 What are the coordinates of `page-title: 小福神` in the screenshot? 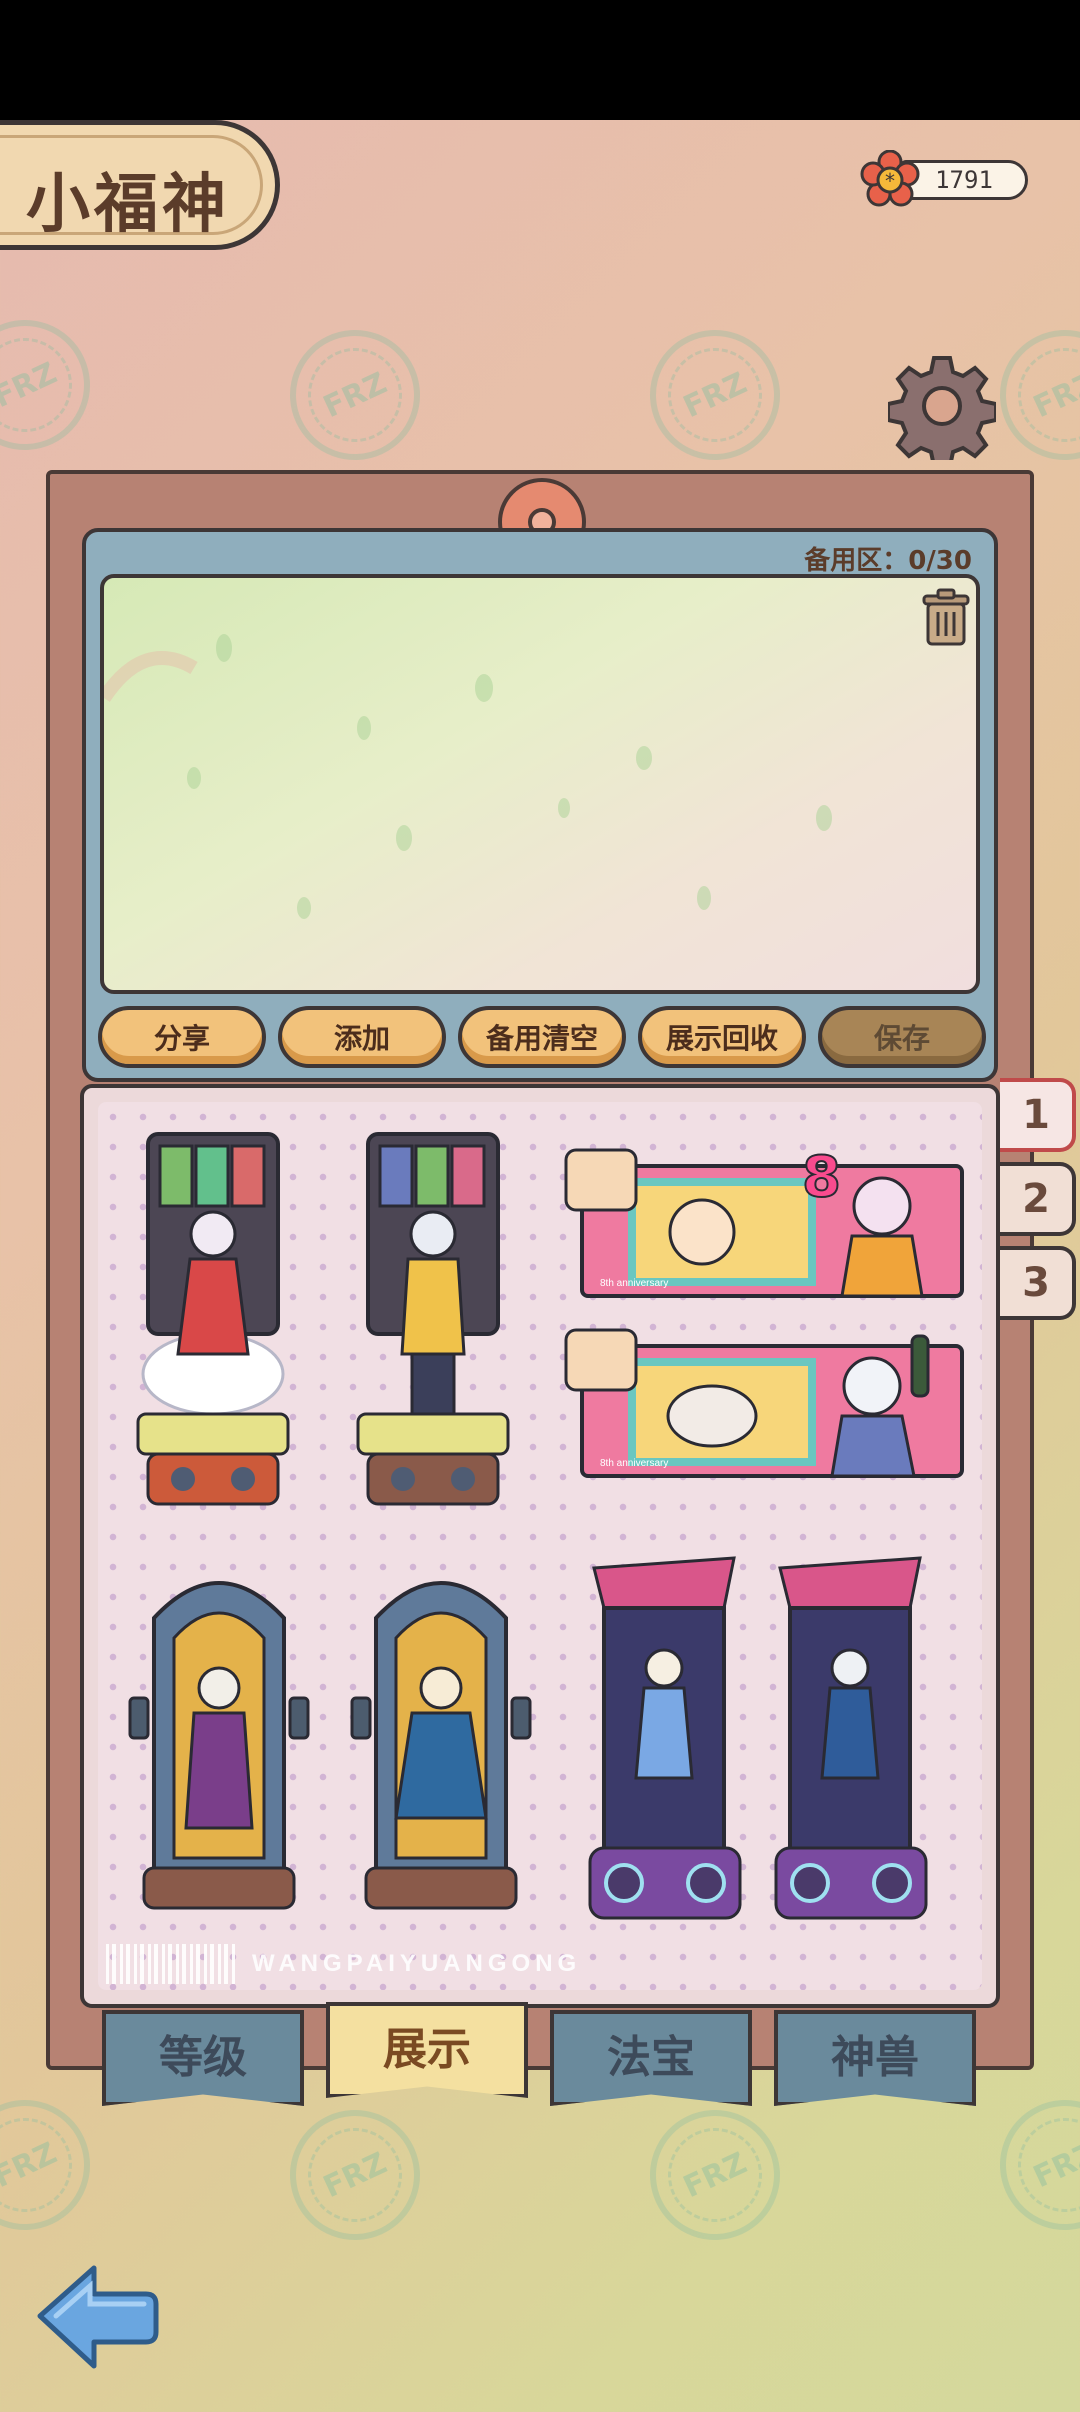 It's located at (128, 205).